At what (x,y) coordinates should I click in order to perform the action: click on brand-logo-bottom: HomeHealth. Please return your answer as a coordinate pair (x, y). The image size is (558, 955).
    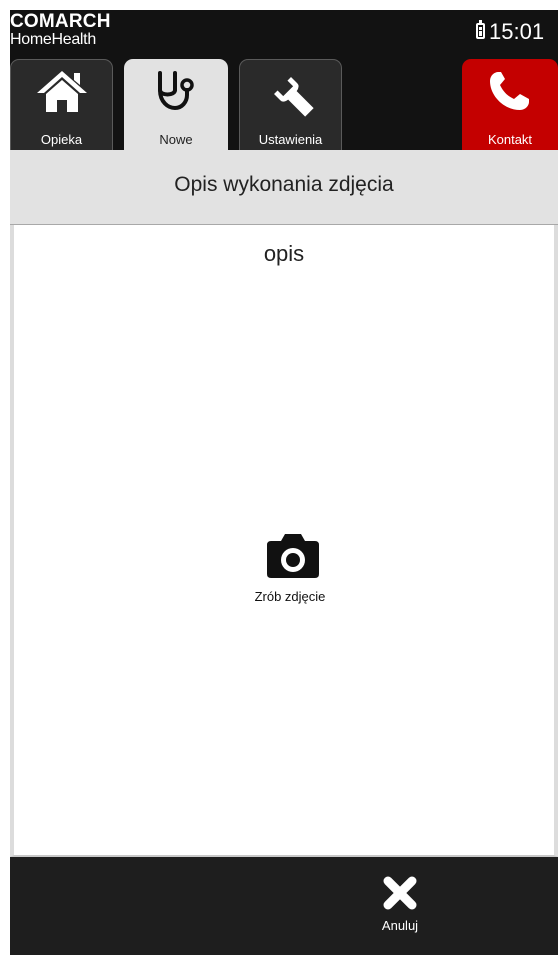
    Looking at the image, I should click on (53, 39).